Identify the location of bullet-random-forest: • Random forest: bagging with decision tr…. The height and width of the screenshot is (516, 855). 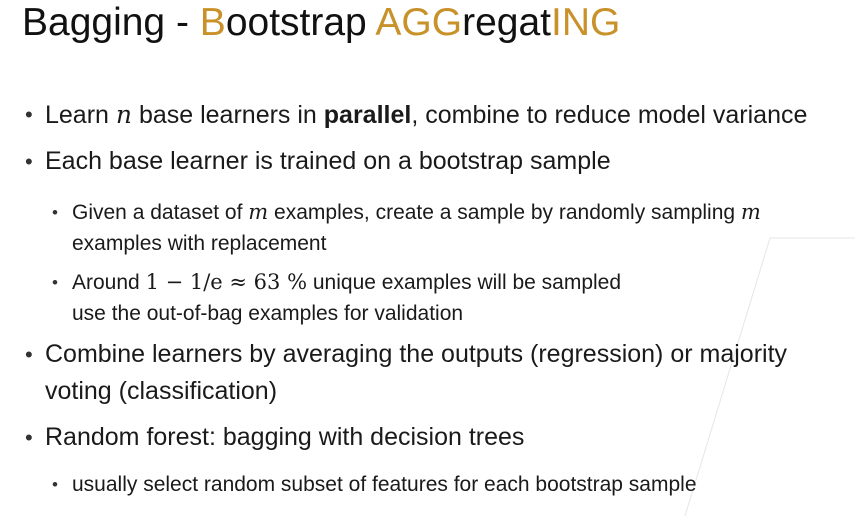
(275, 437).